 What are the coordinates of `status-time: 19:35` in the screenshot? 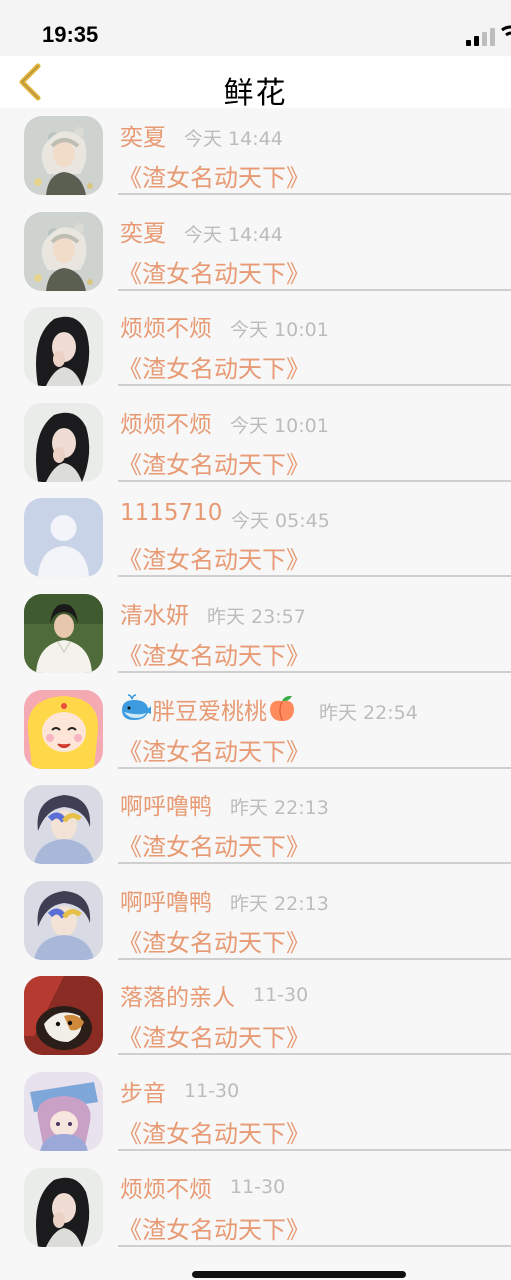 It's located at (70, 34).